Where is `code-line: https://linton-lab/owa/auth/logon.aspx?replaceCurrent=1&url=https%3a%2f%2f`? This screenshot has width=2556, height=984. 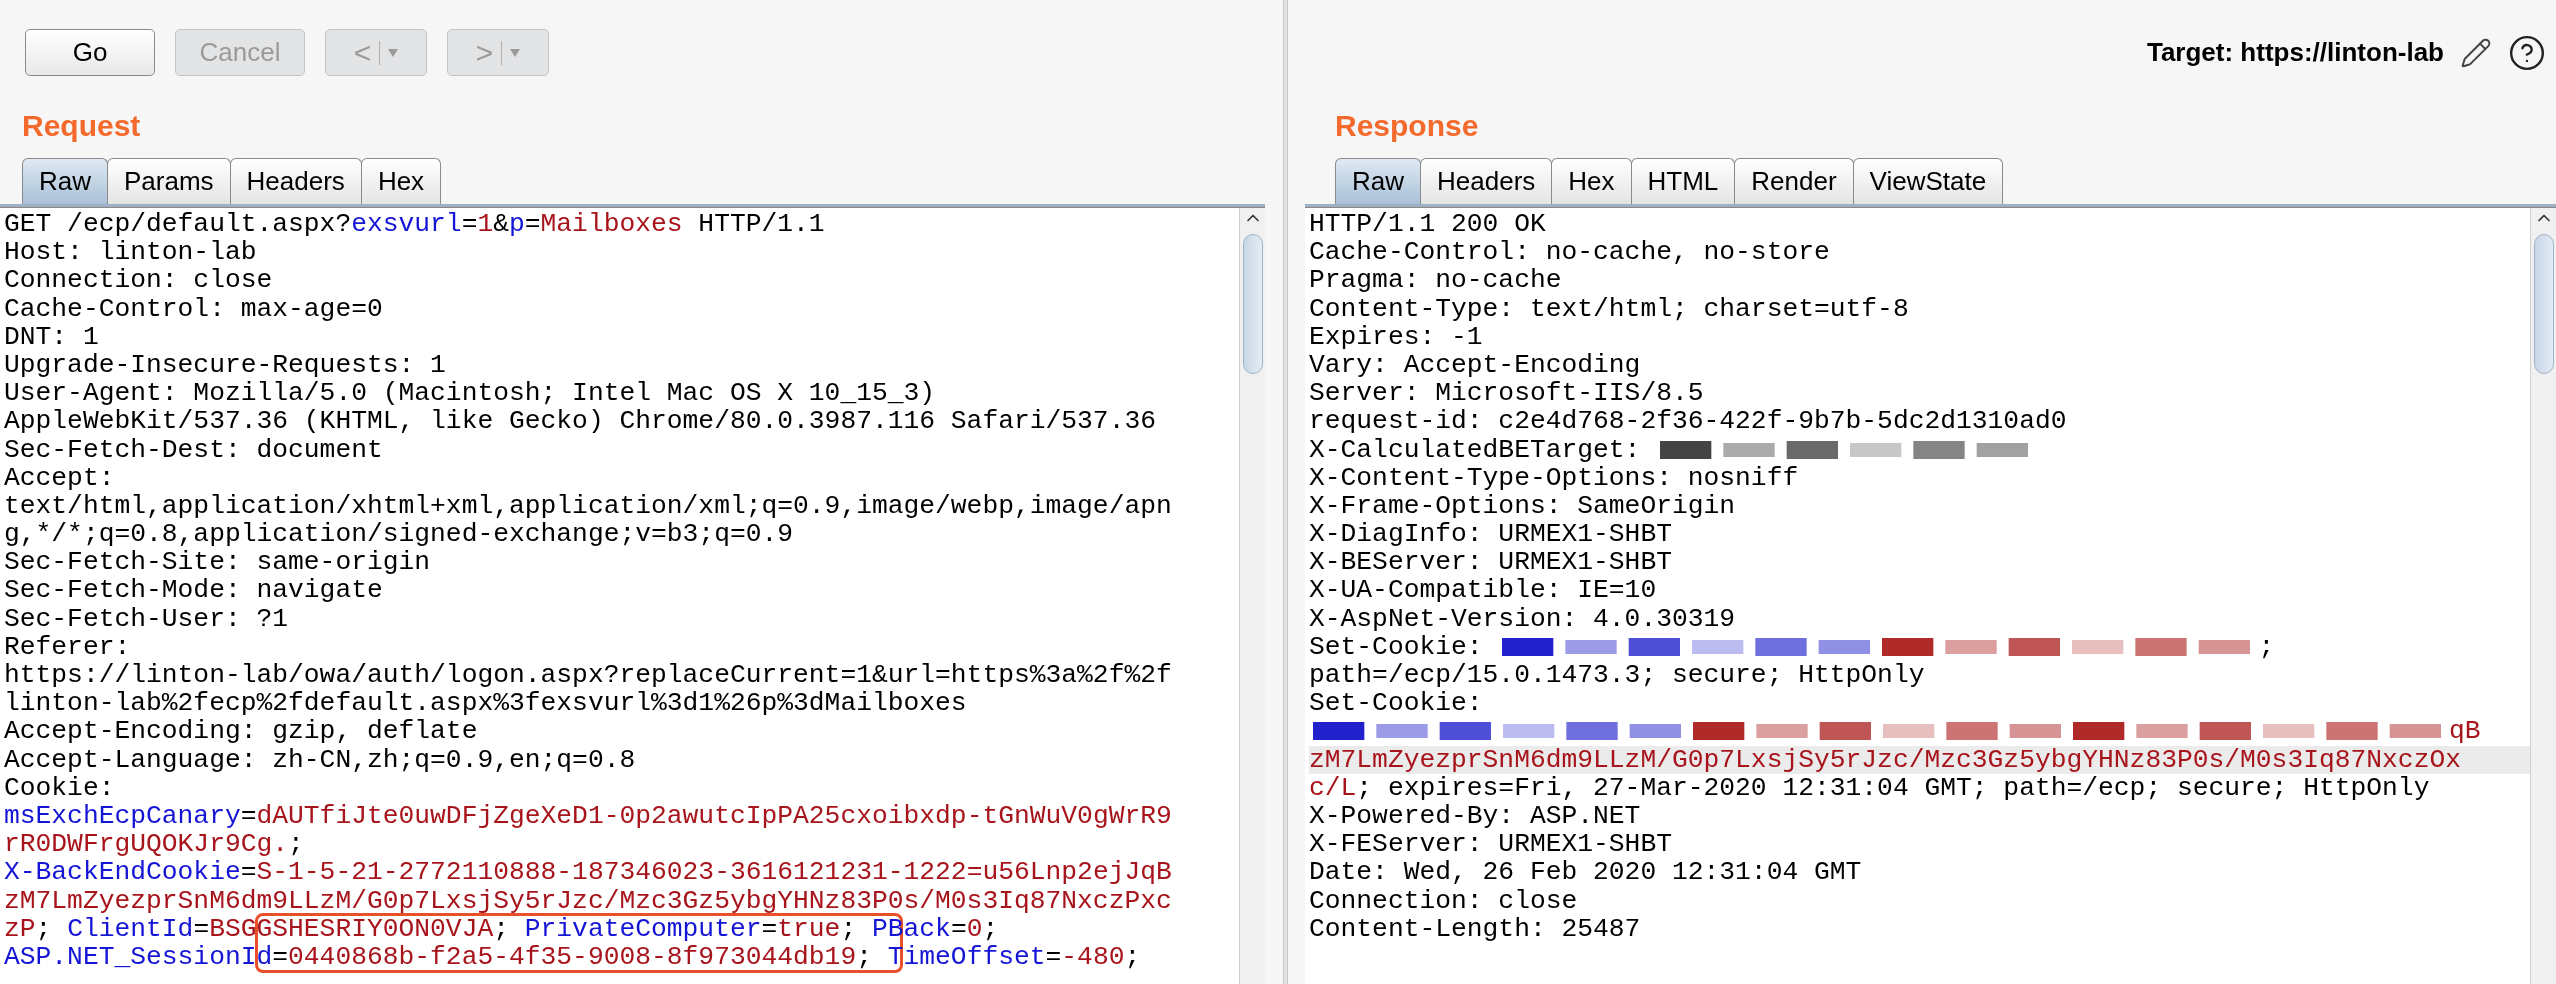 code-line: https://linton-lab/owa/auth/logon.aspx?replaceCurrent=1&url=https%3a%2f%2f is located at coordinates (588, 675).